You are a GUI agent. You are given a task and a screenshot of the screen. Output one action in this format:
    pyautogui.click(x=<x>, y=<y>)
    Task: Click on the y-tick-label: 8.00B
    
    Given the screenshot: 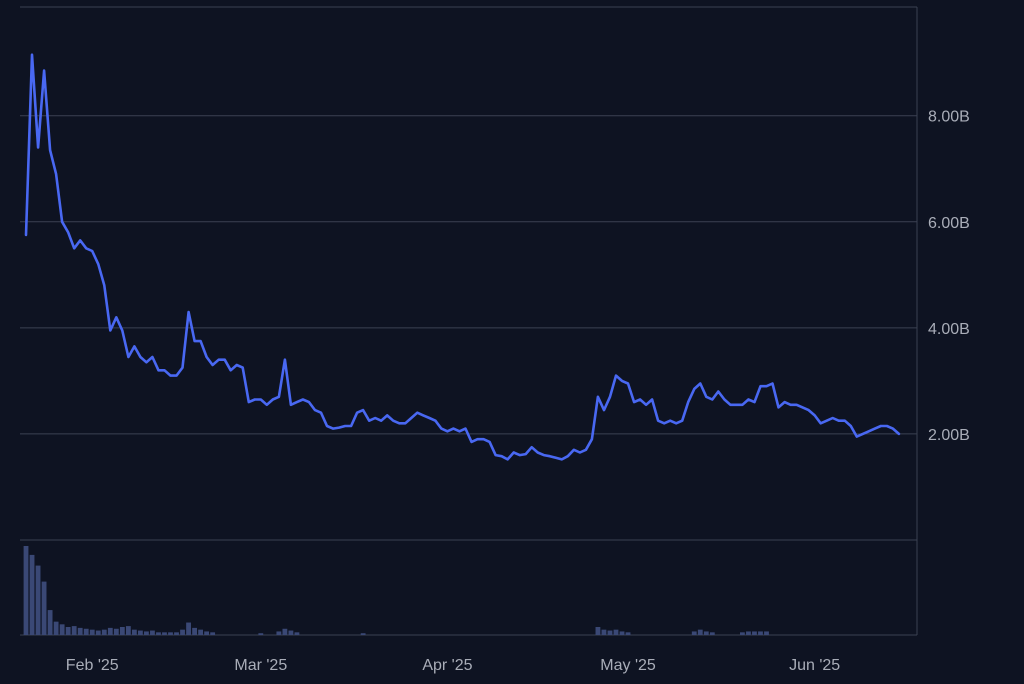 What is the action you would take?
    pyautogui.click(x=949, y=117)
    